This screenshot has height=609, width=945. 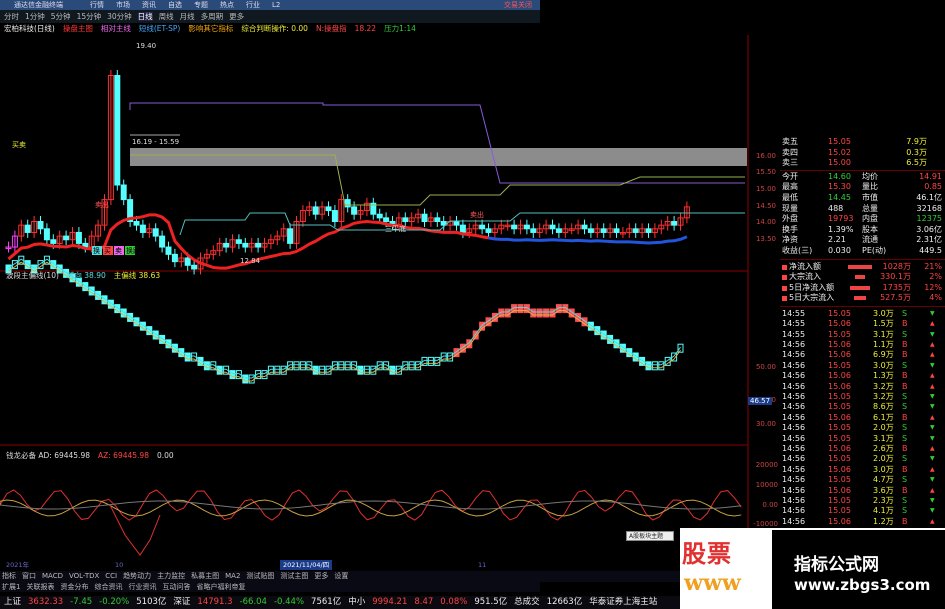 What do you see at coordinates (166, 16) in the screenshot?
I see `period-tab-6: 周线` at bounding box center [166, 16].